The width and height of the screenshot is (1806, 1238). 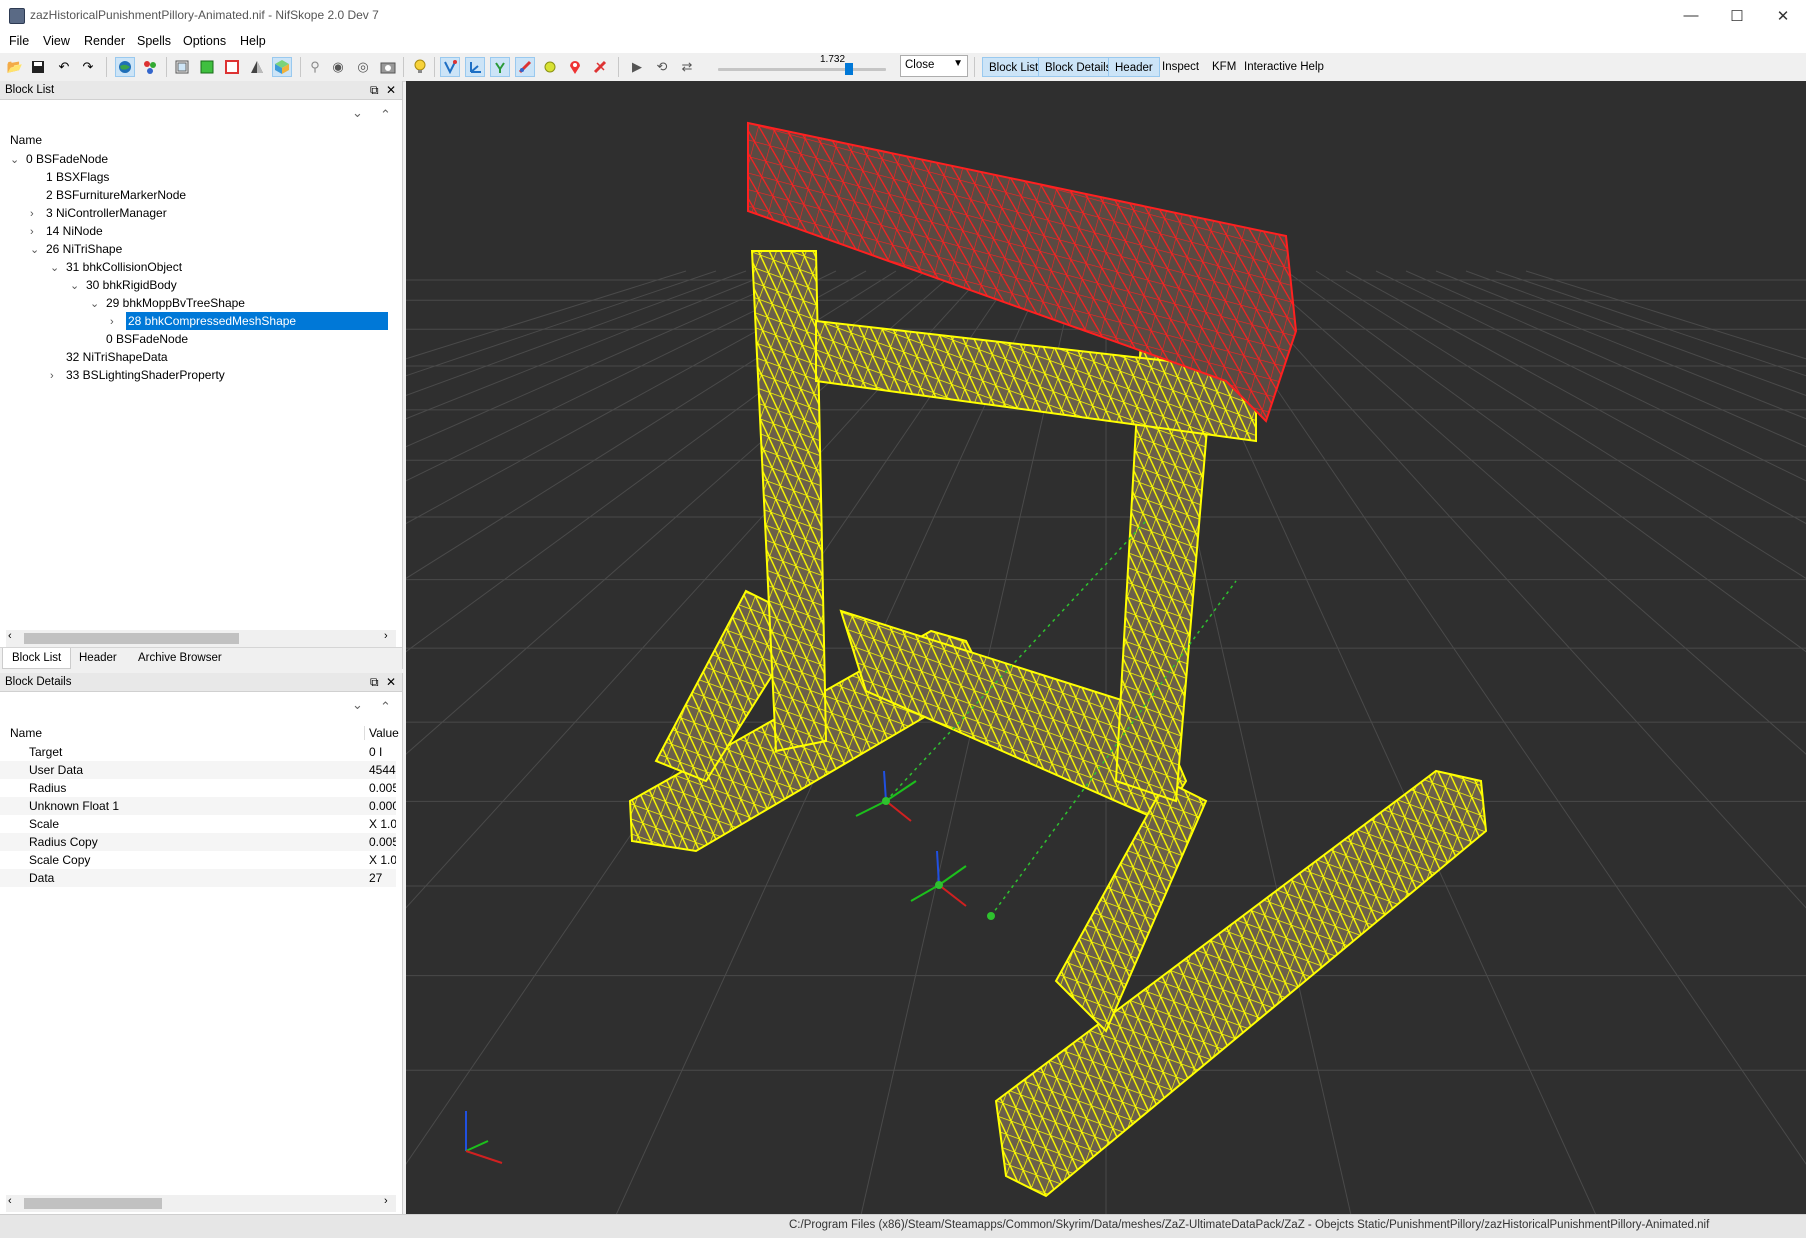 What do you see at coordinates (315, 67) in the screenshot?
I see `skeleton-icon: ⚲` at bounding box center [315, 67].